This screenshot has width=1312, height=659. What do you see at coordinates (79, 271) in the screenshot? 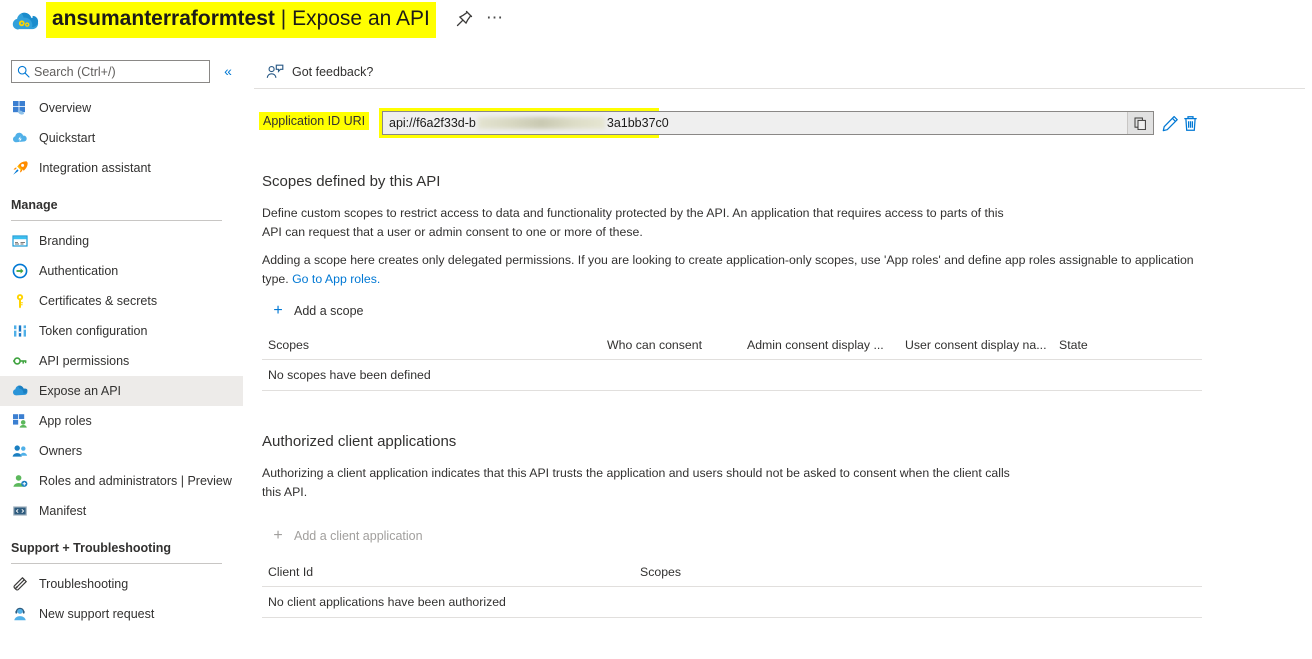
I see `sidebar-item-label: Authentication` at bounding box center [79, 271].